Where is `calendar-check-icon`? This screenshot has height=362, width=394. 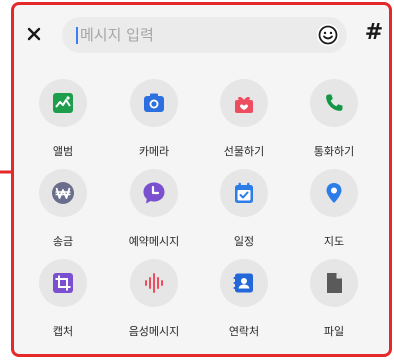 calendar-check-icon is located at coordinates (244, 192).